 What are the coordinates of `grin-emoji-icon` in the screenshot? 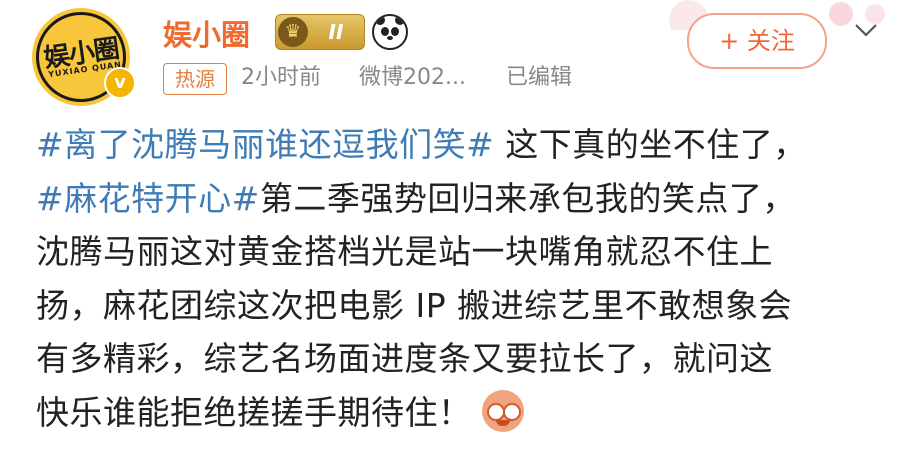 It's located at (502, 410).